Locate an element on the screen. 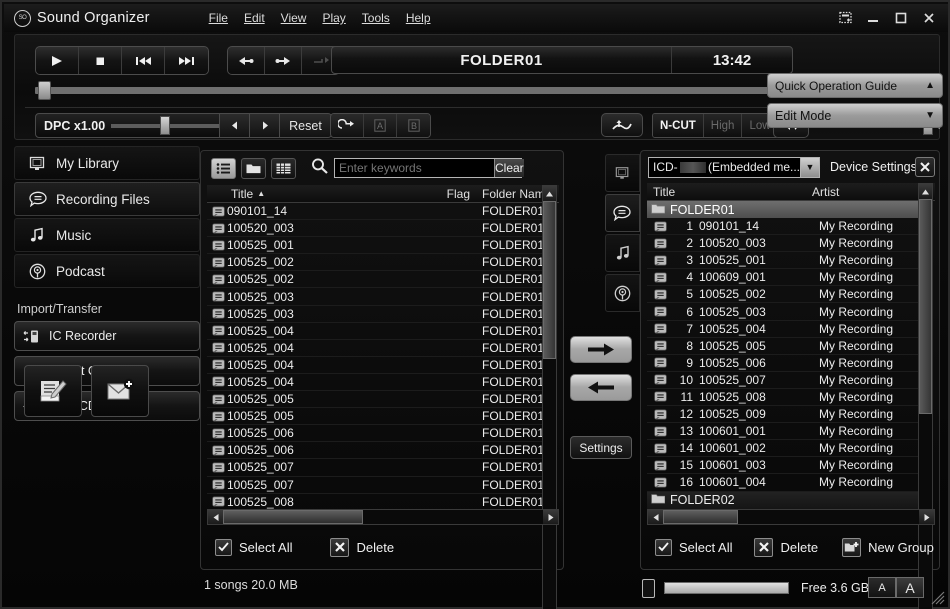 The image size is (950, 609). device-tab-recording-files is located at coordinates (622, 213).